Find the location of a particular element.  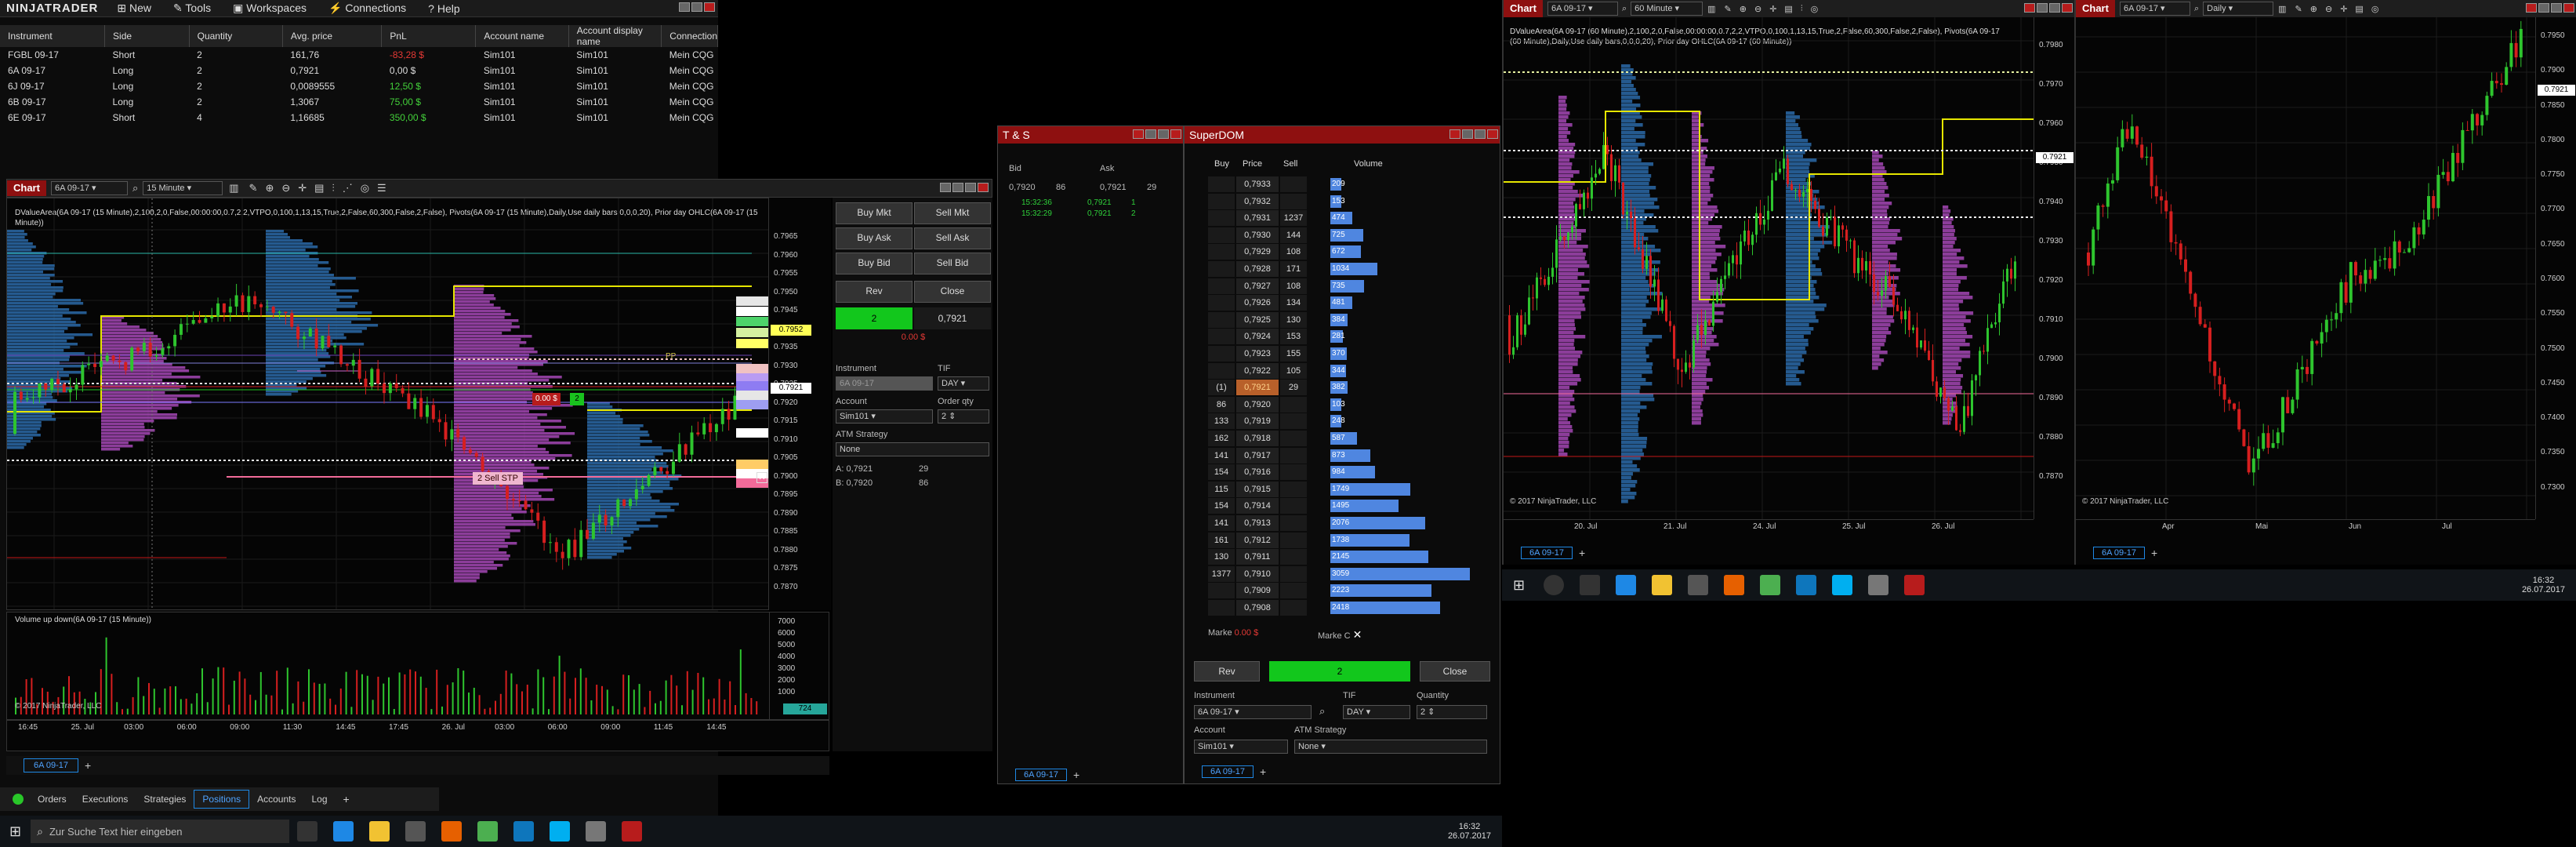

dom-row: 130 0,7911 2145 is located at coordinates (1342, 557).